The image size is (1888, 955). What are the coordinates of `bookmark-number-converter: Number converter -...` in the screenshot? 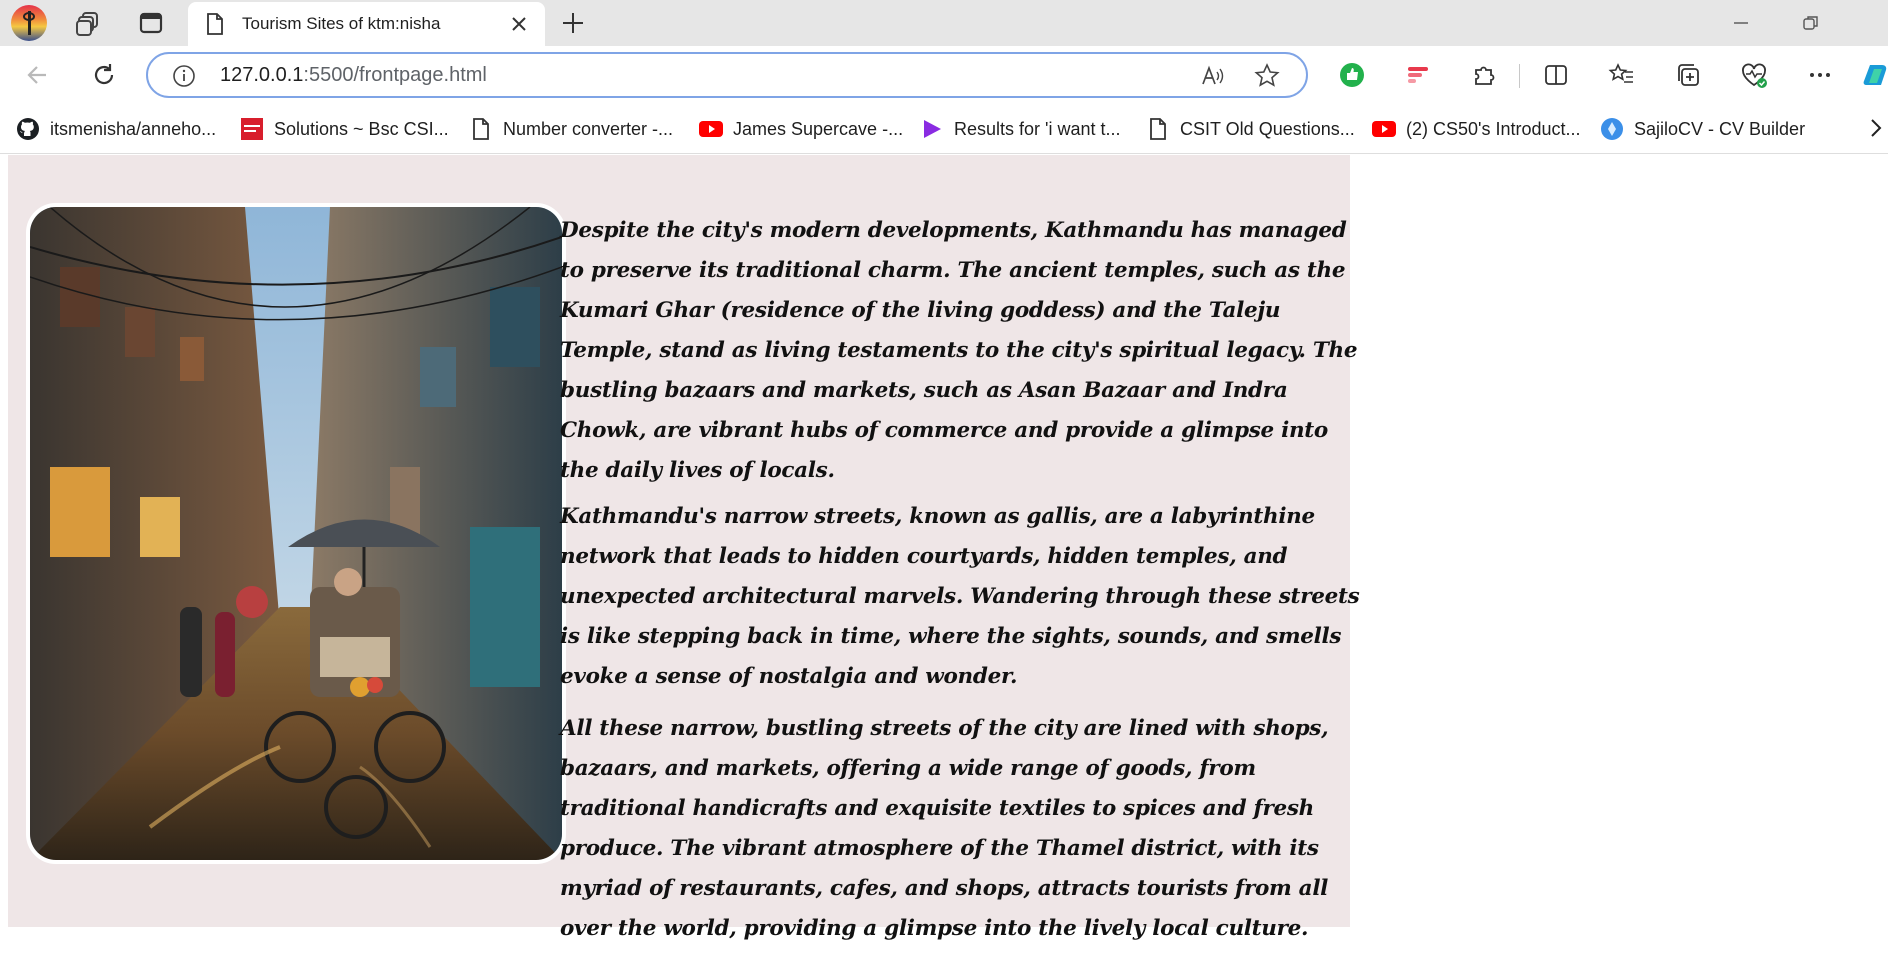 It's located at (571, 129).